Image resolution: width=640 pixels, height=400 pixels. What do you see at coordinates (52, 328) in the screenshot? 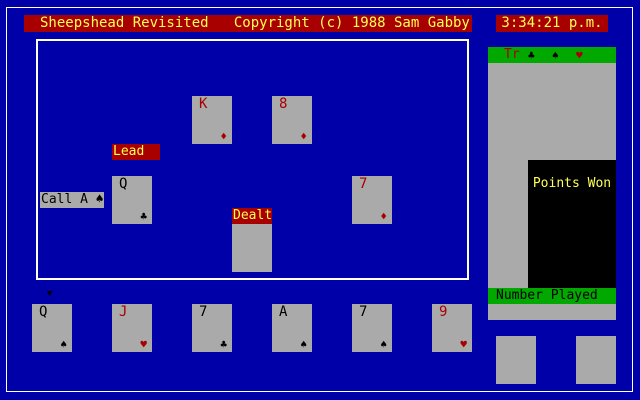
I see `hand-card-1: Q ♠` at bounding box center [52, 328].